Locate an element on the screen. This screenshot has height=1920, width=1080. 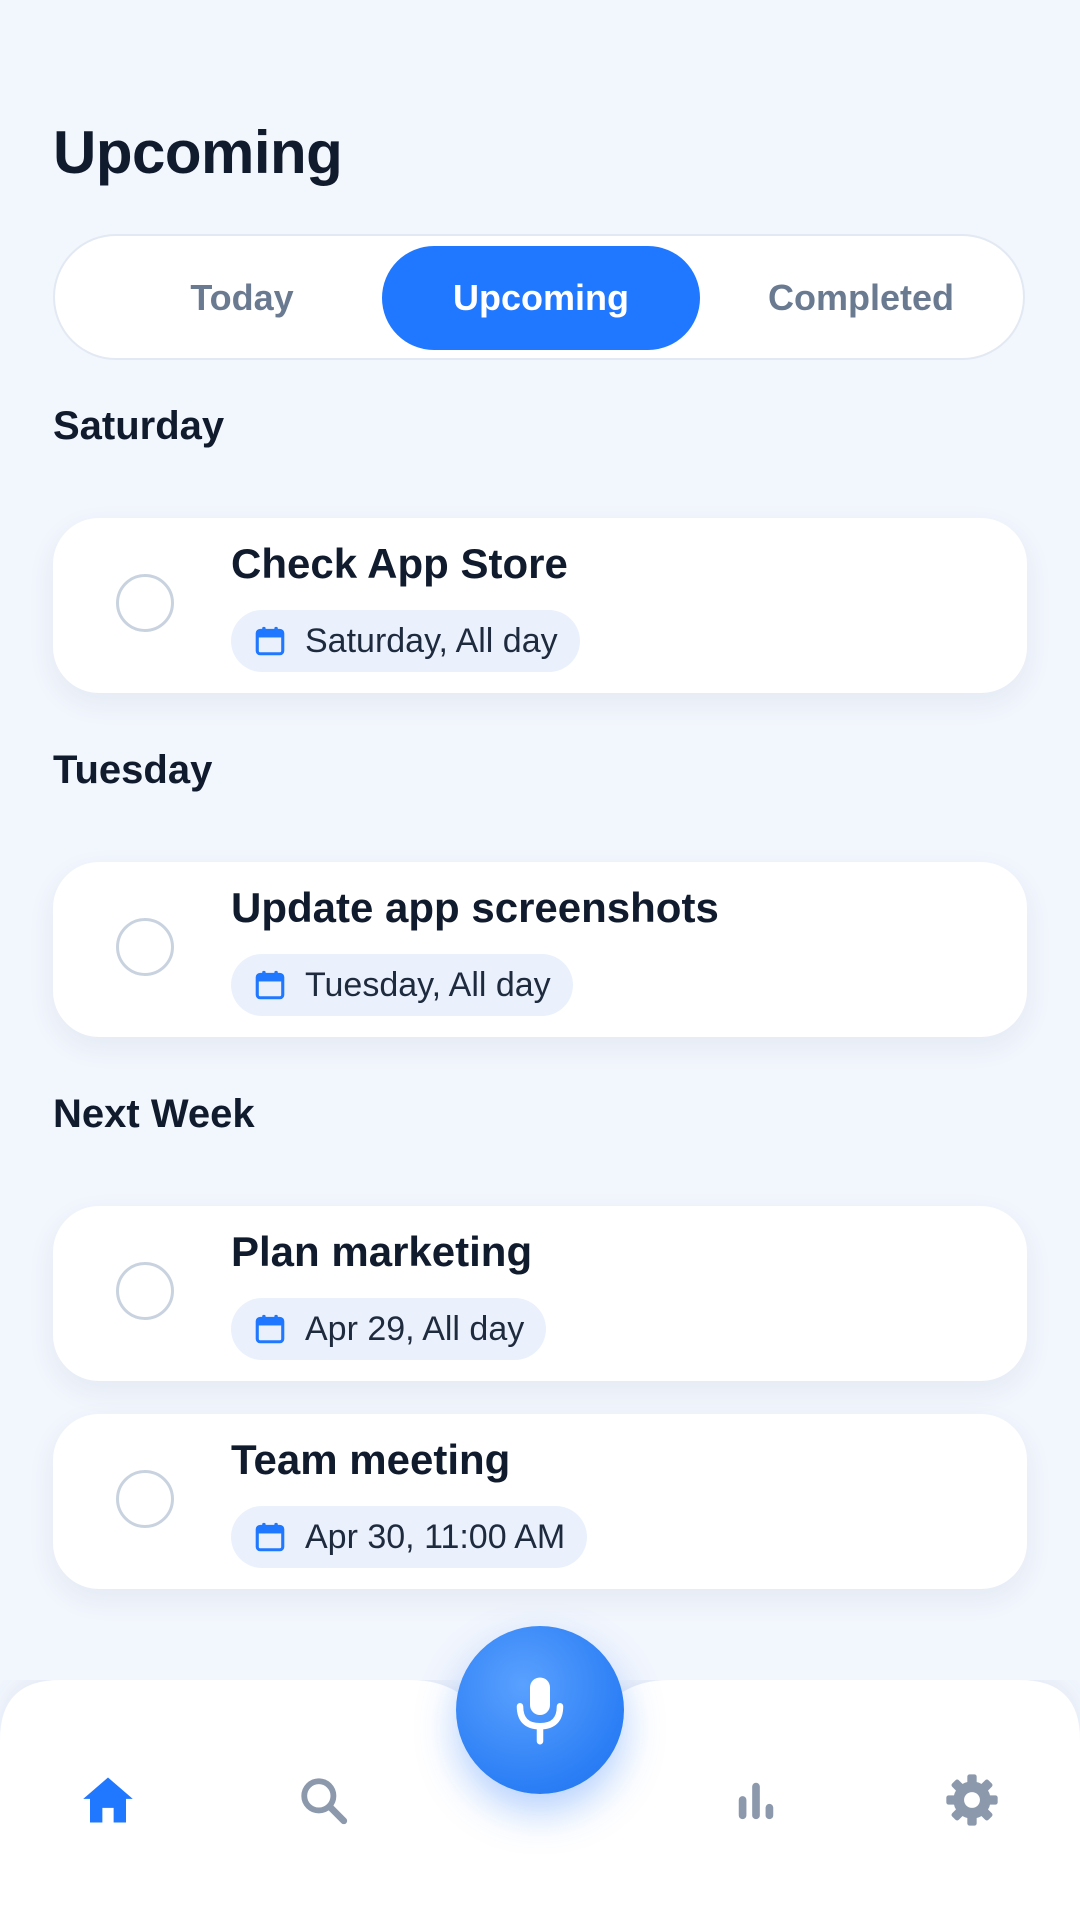
bar-chart-icon is located at coordinates (756, 1801).